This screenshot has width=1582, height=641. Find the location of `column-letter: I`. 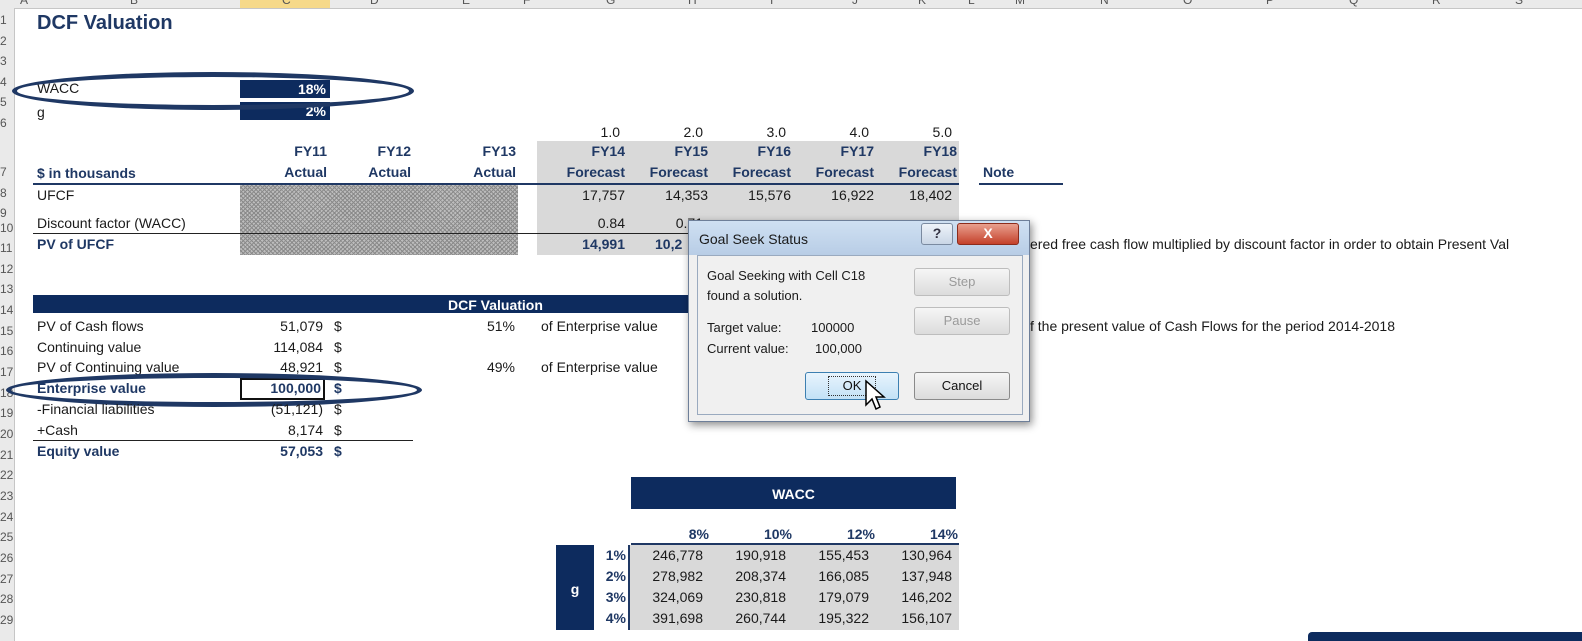

column-letter: I is located at coordinates (771, 3).